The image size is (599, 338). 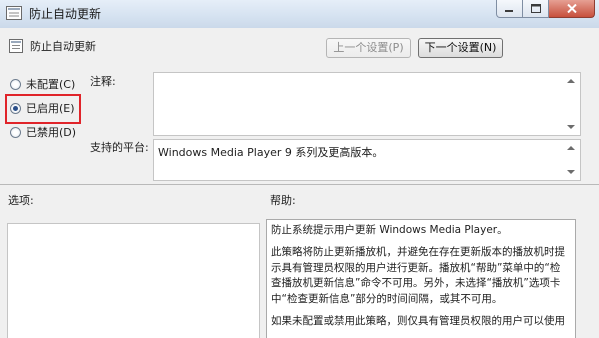 What do you see at coordinates (299, 14) in the screenshot?
I see `title-bar: 防止自动更新` at bounding box center [299, 14].